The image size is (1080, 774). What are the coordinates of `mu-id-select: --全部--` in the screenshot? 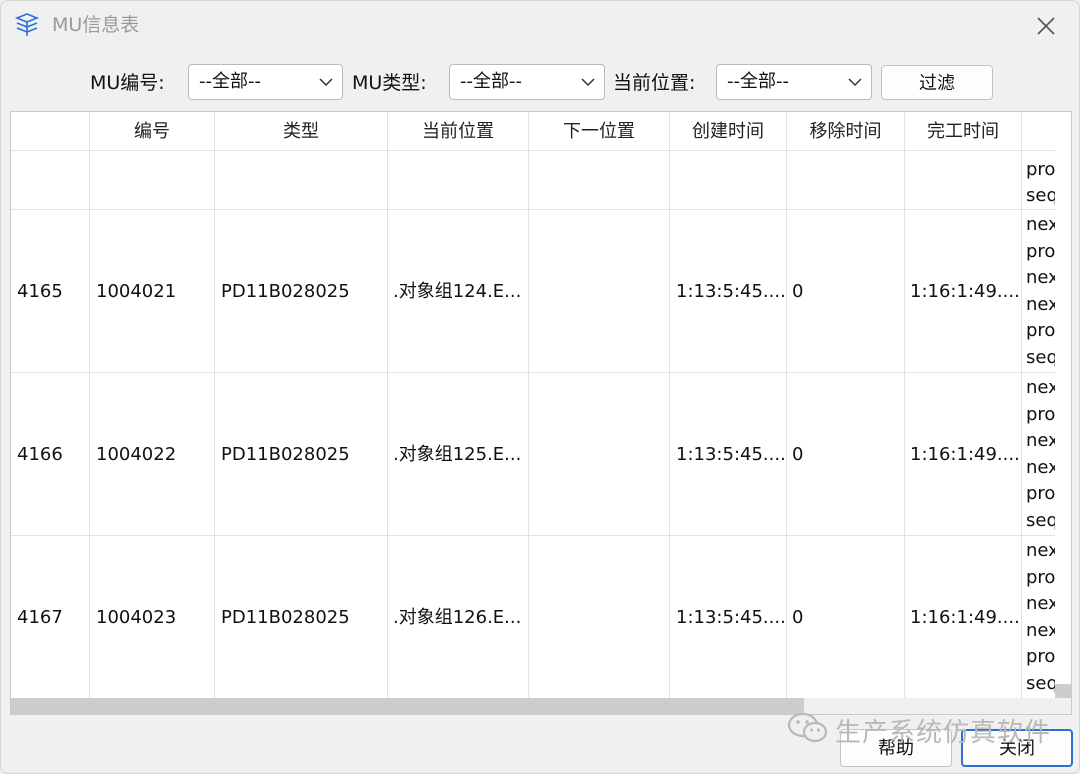 It's located at (265, 82).